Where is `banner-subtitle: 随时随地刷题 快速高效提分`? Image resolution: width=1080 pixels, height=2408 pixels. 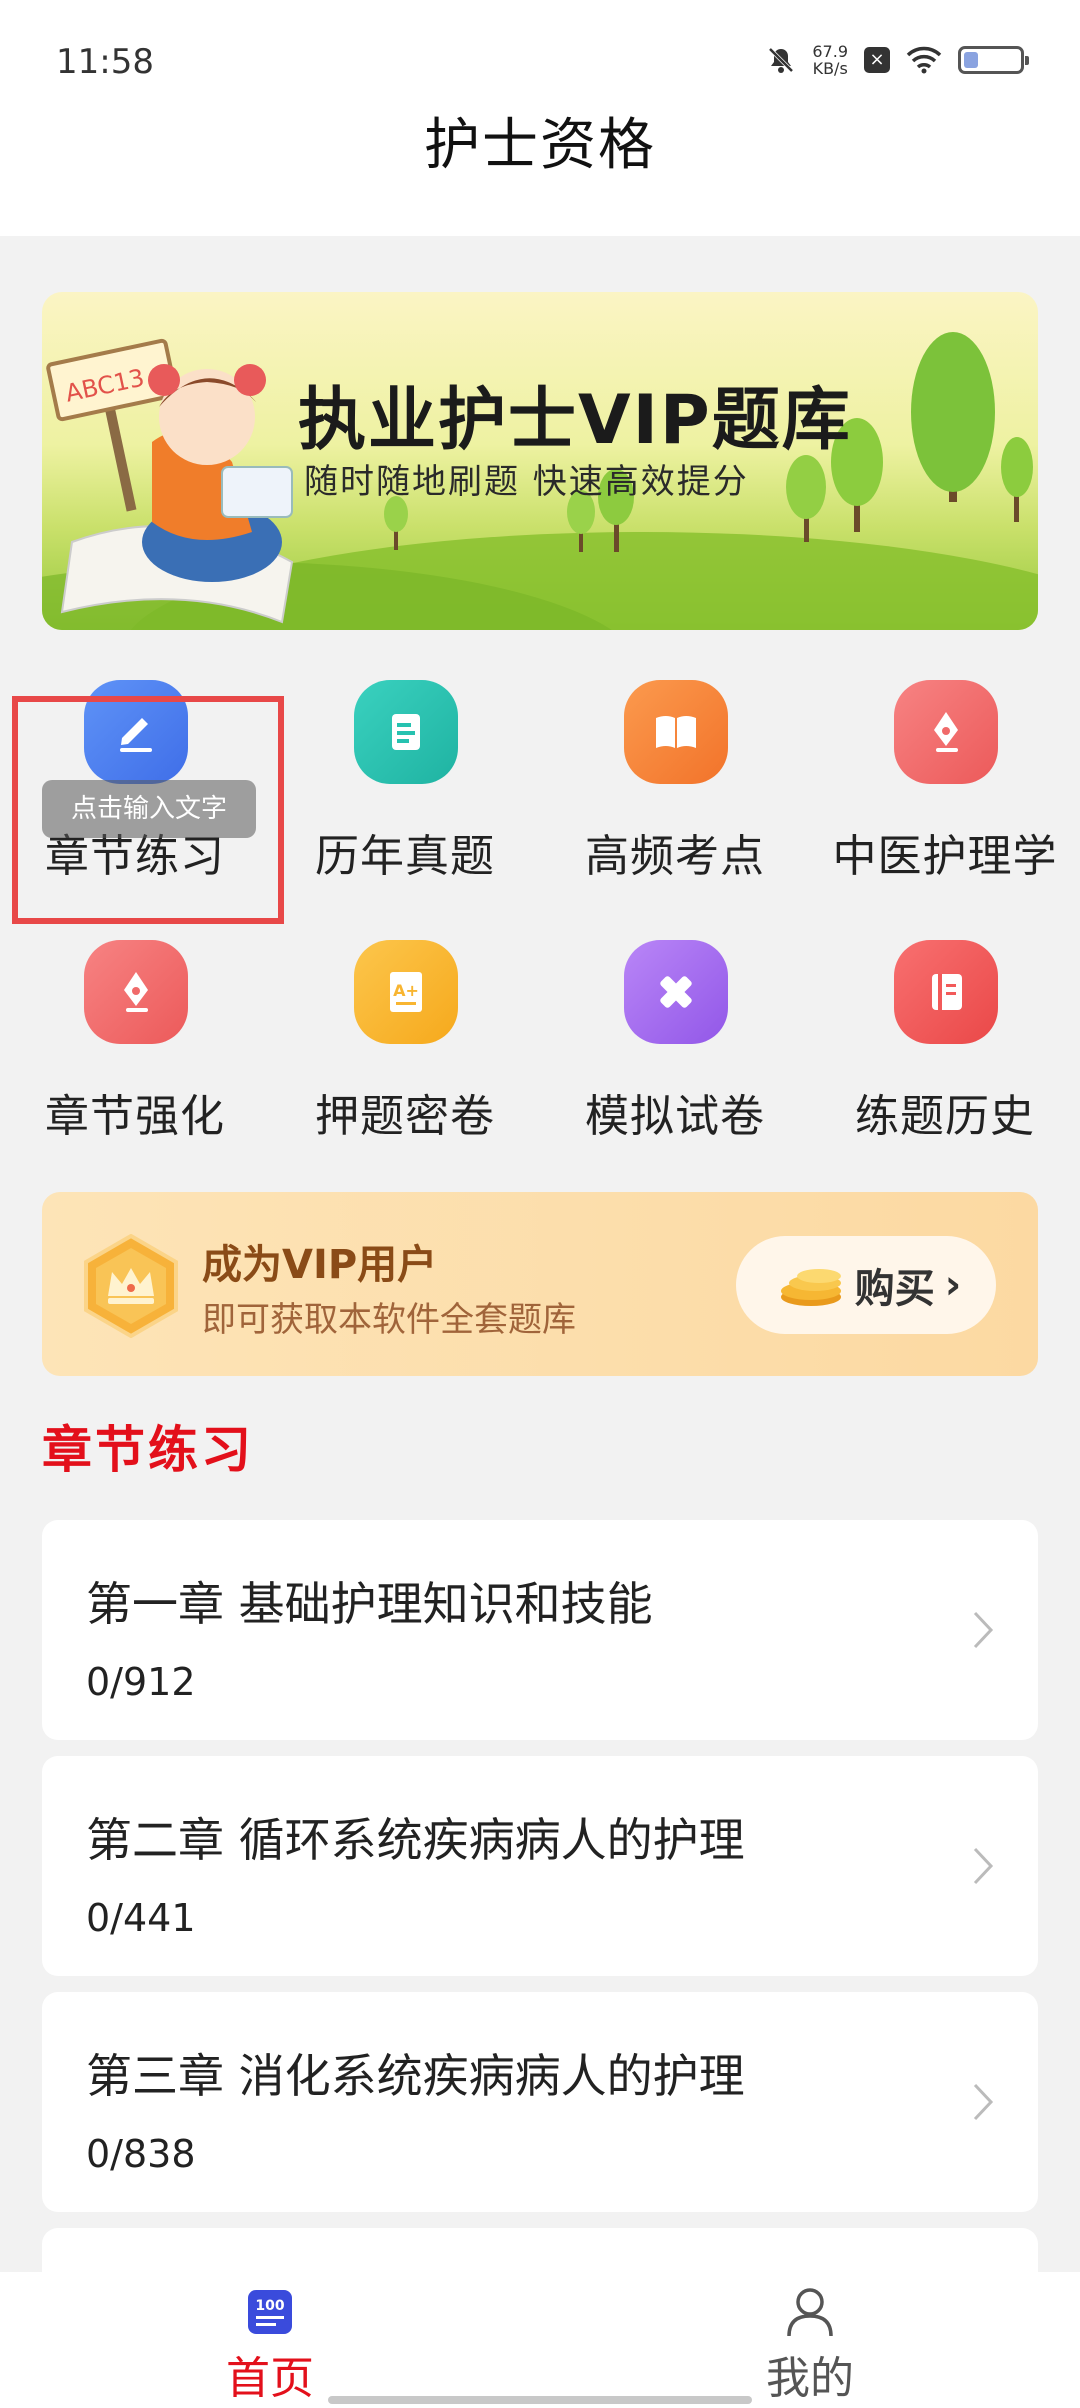
banner-subtitle: 随时随地刷题 快速高效提分 is located at coordinates (526, 482).